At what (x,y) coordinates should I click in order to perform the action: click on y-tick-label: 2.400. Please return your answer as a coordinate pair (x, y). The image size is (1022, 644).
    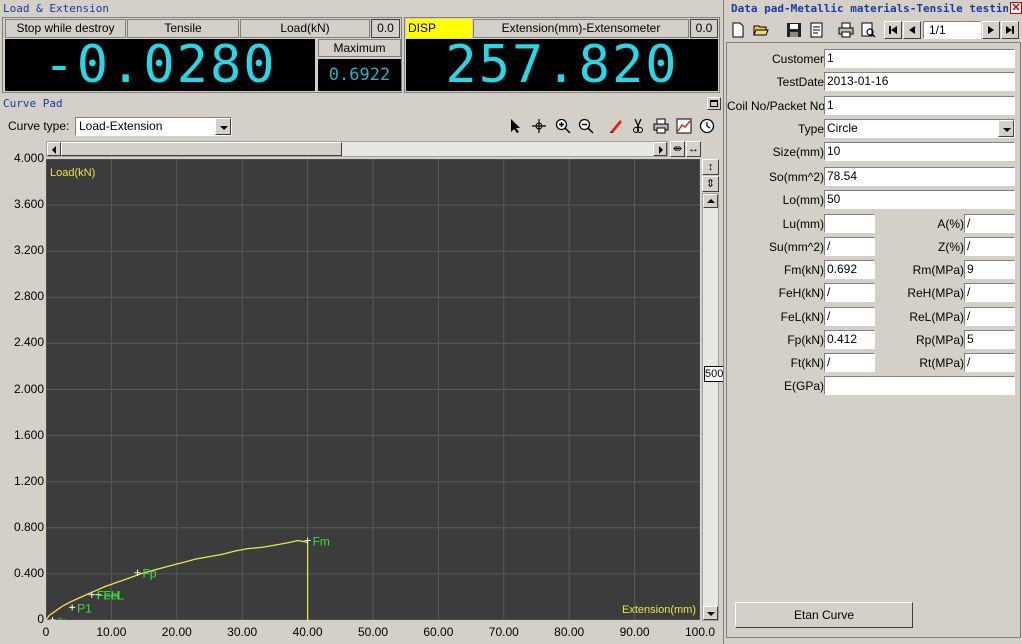
    Looking at the image, I should click on (28, 342).